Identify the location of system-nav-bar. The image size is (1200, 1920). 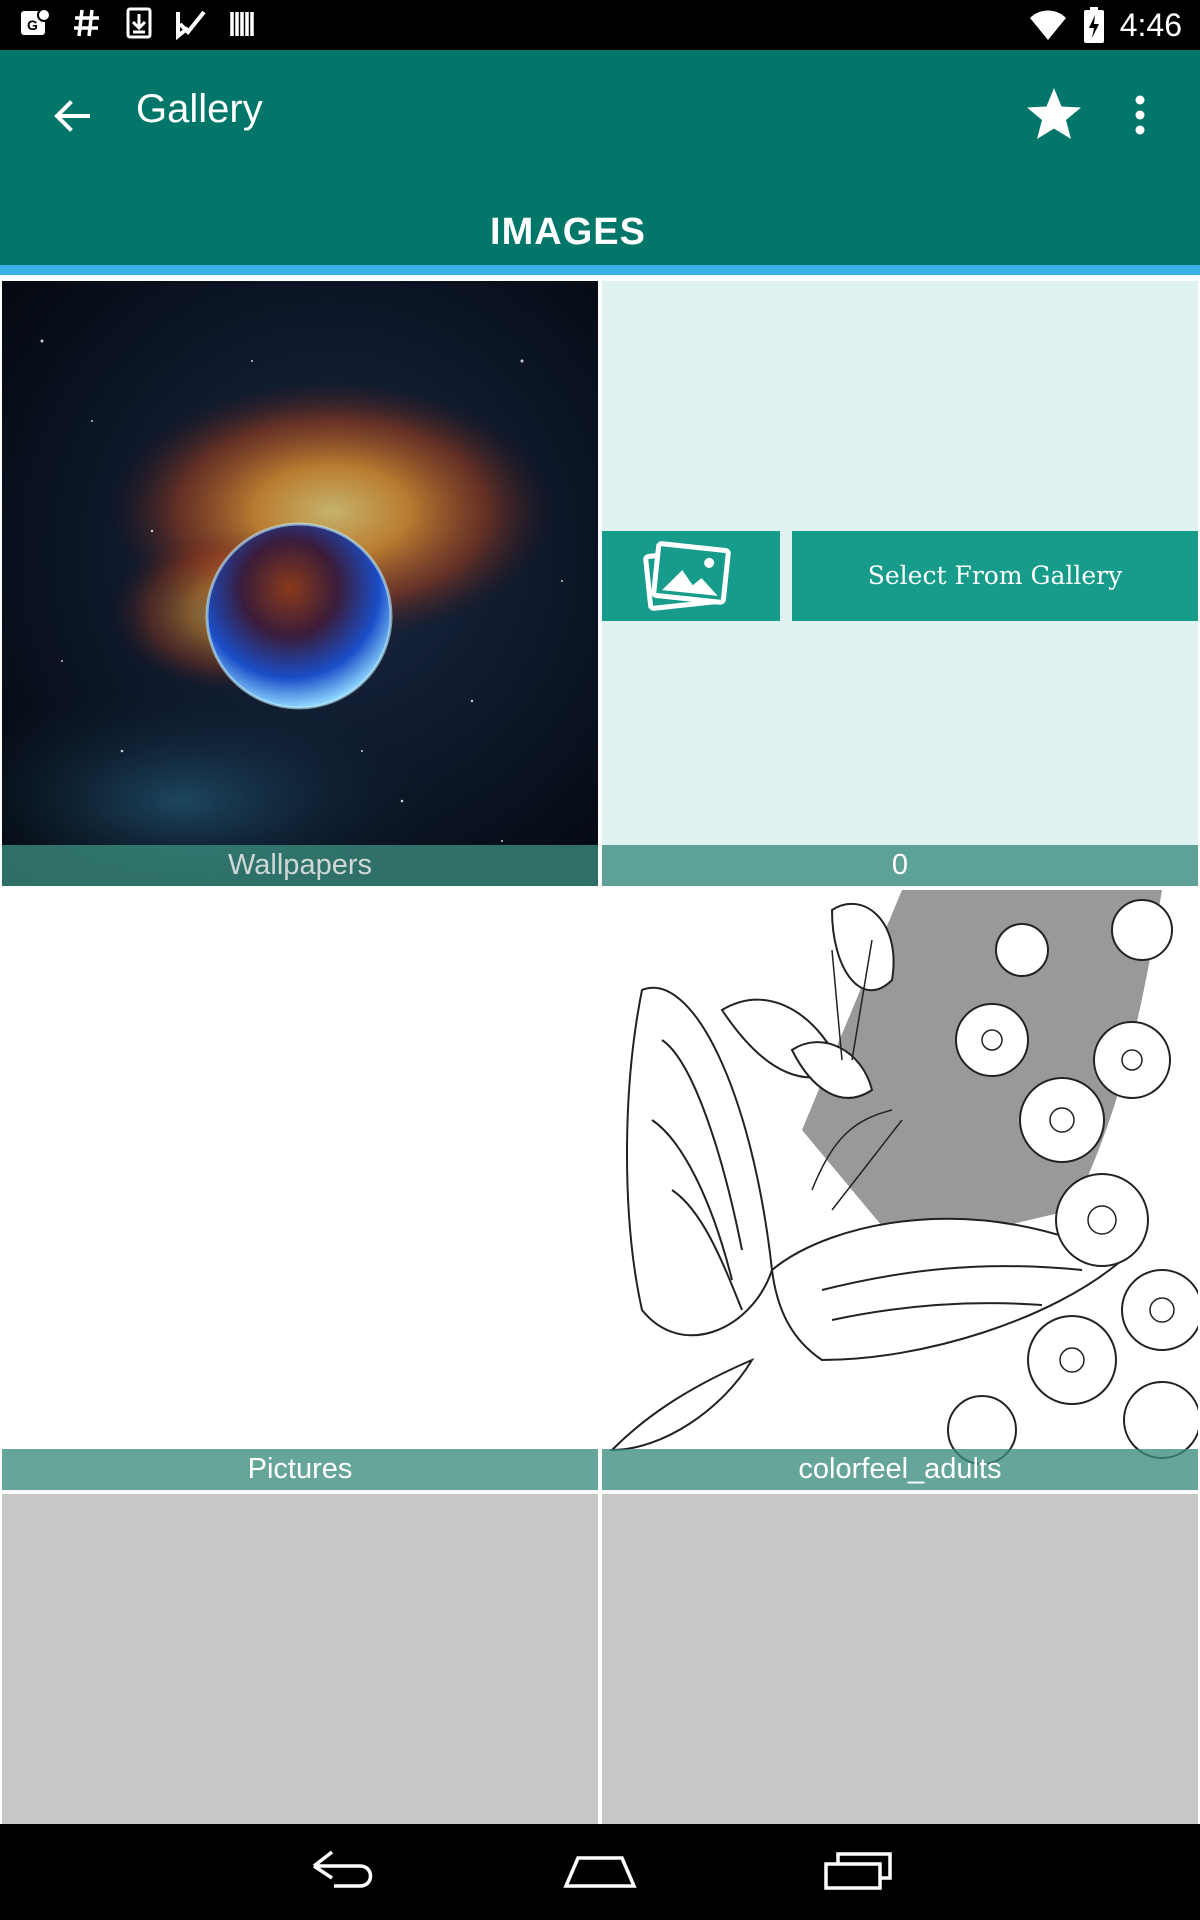
(600, 1872).